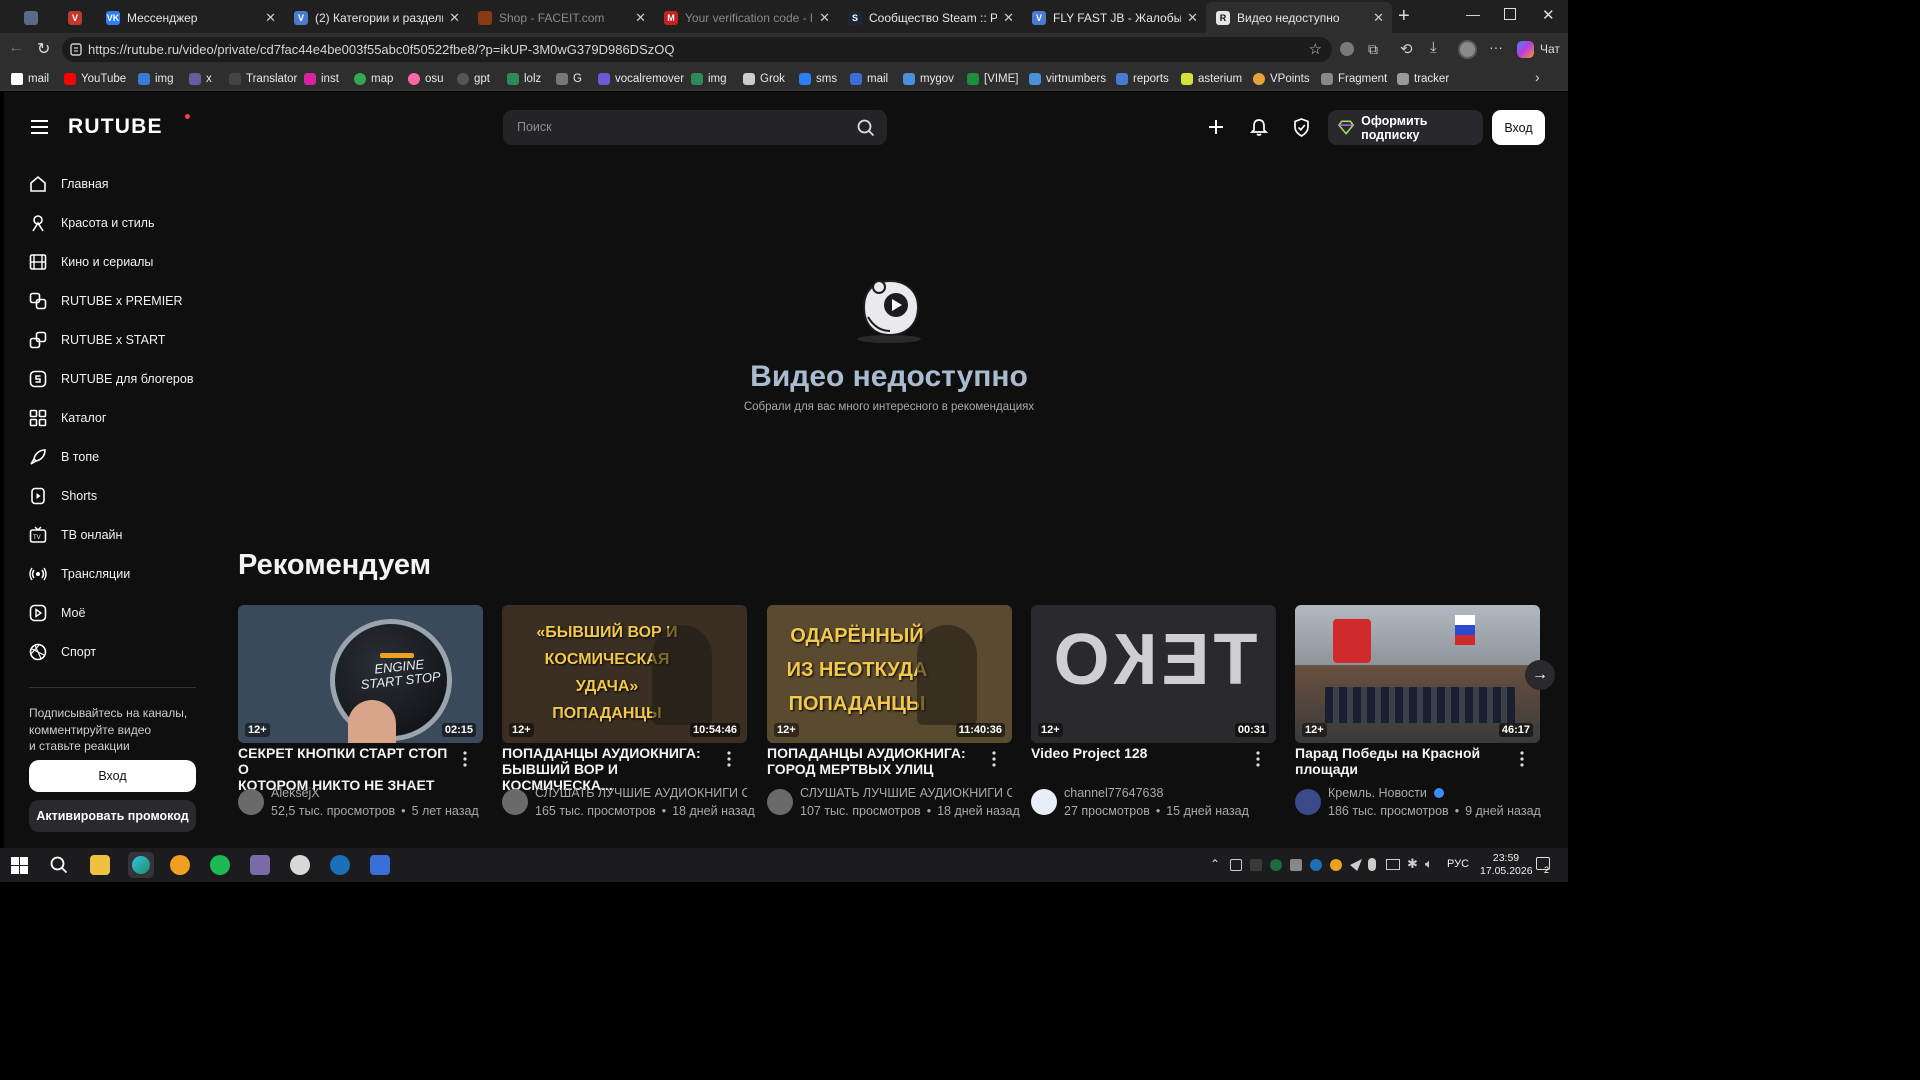 The width and height of the screenshot is (1920, 1080). What do you see at coordinates (373, 78) in the screenshot?
I see `bookmark-item: map` at bounding box center [373, 78].